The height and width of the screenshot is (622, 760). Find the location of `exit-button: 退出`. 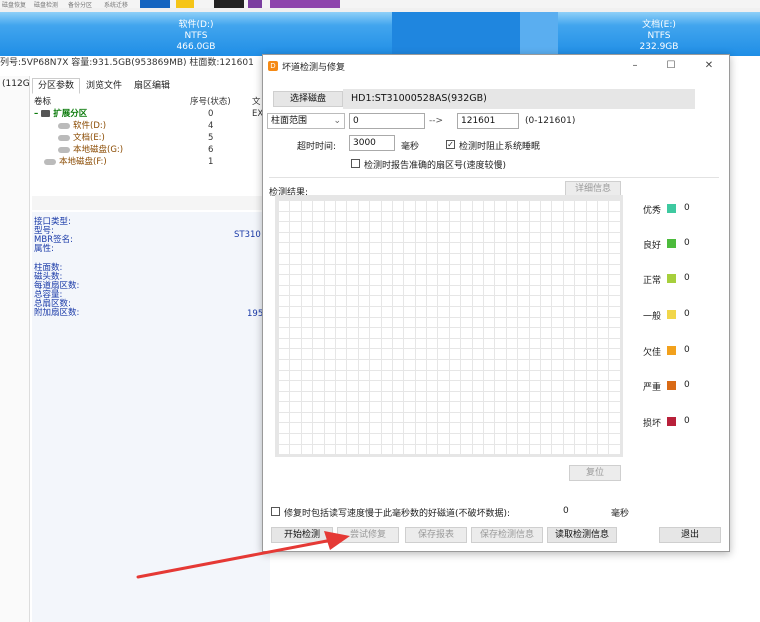

exit-button: 退出 is located at coordinates (690, 535).